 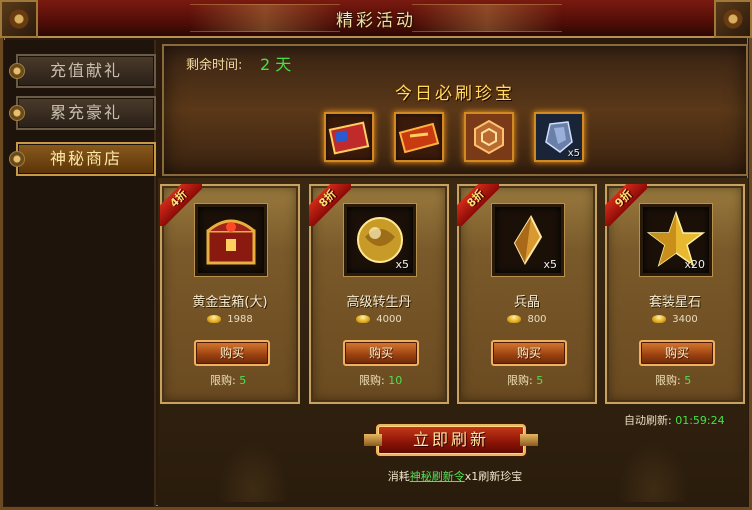 I want to click on hexagon-token-icon, so click(x=489, y=137).